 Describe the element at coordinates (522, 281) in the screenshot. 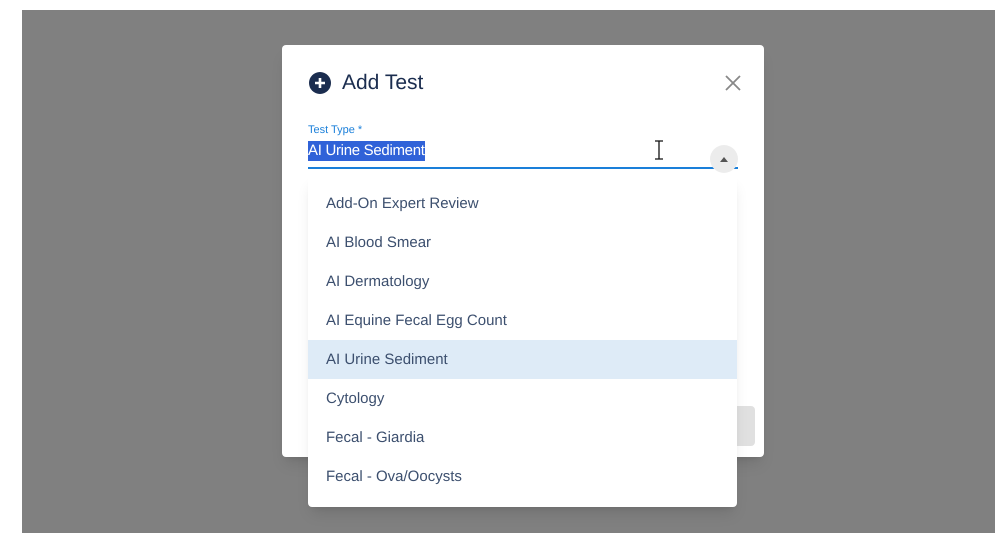

I see `dropdown-option: AI Dermatology` at that location.